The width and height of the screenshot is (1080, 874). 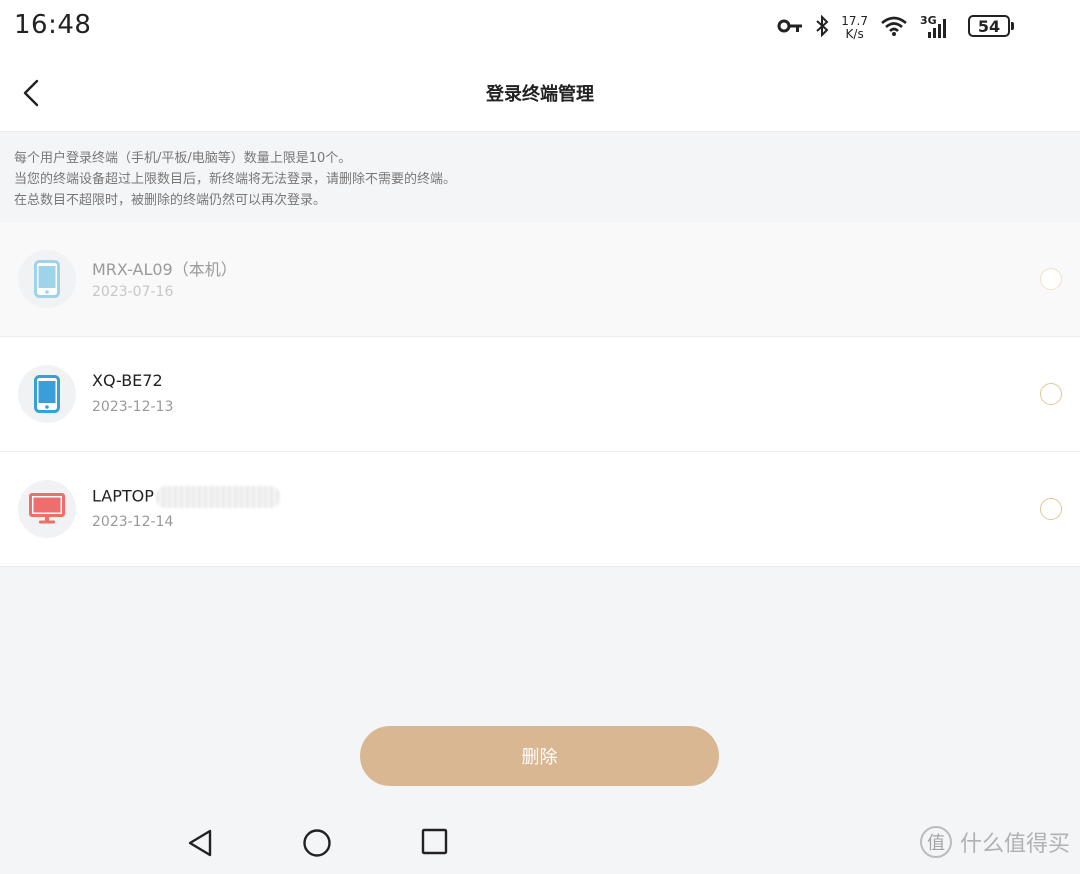 What do you see at coordinates (235, 179) in the screenshot?
I see `notice-line: 当您的终端设备超过上限数目后，新终端将无法登录，请删除不需要的终端。` at bounding box center [235, 179].